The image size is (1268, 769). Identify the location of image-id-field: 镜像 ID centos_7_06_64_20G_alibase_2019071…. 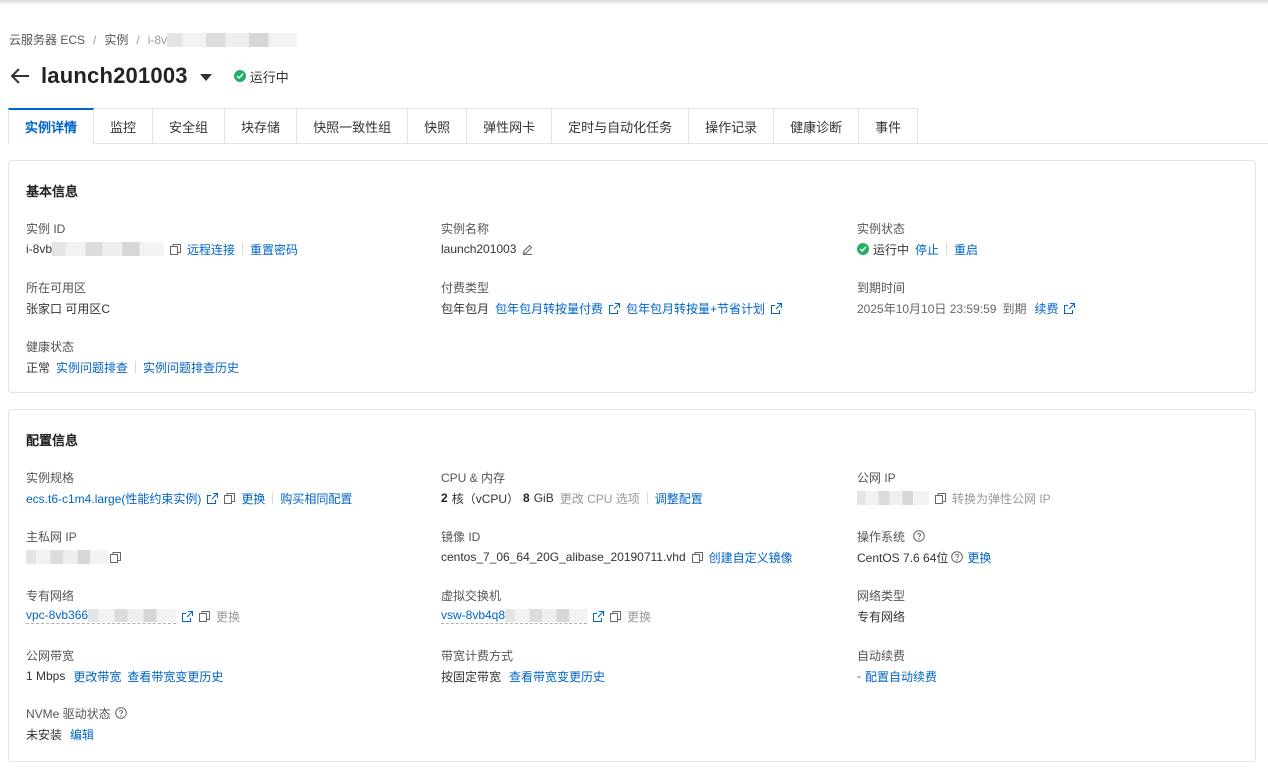
(617, 546).